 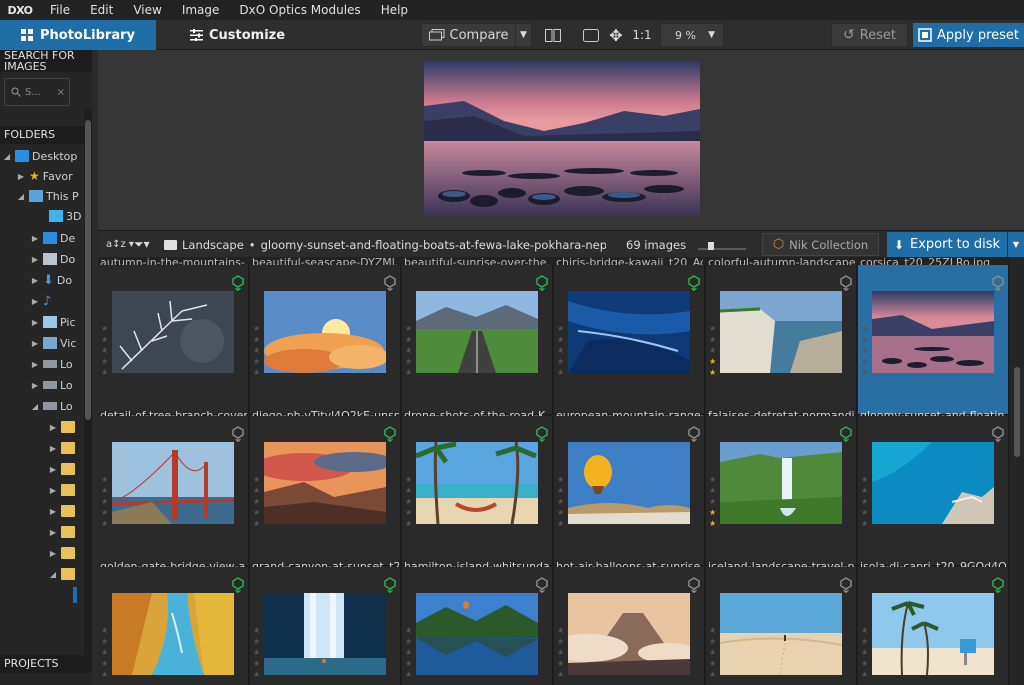 I want to click on compare-button: Compare, so click(x=468, y=35).